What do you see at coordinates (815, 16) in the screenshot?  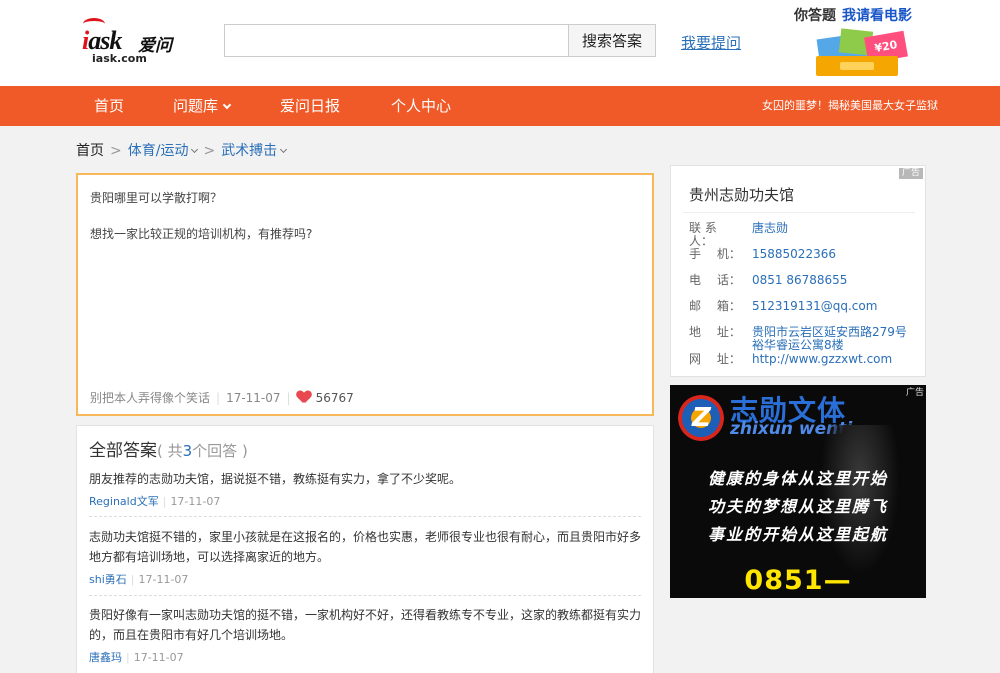 I see `promo-text: 你答题` at bounding box center [815, 16].